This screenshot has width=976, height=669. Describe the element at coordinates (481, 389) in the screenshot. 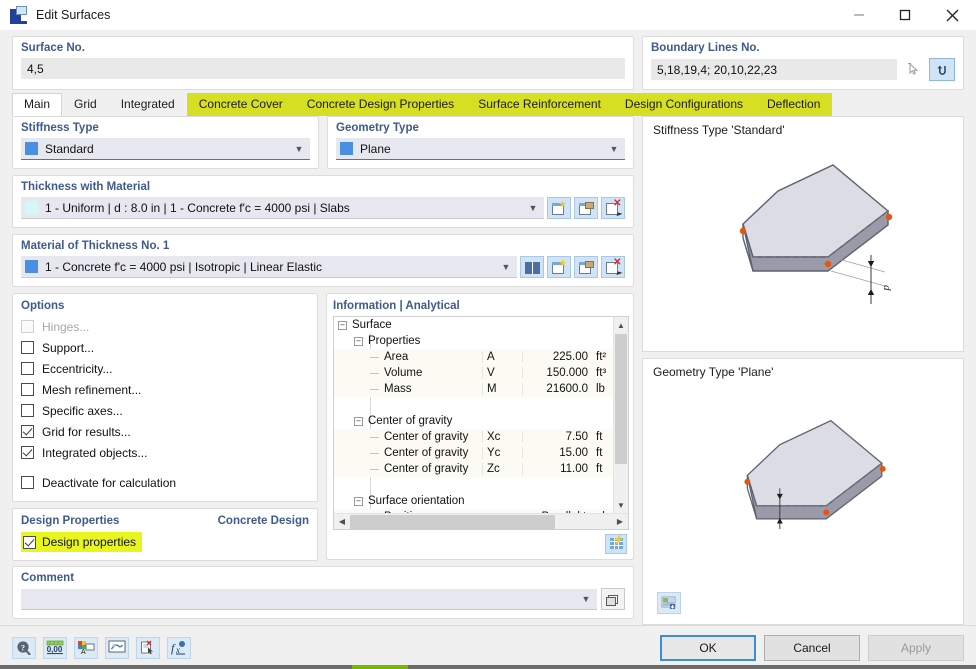

I see `tree-row-mass: Mass M 21600.0 lb` at that location.